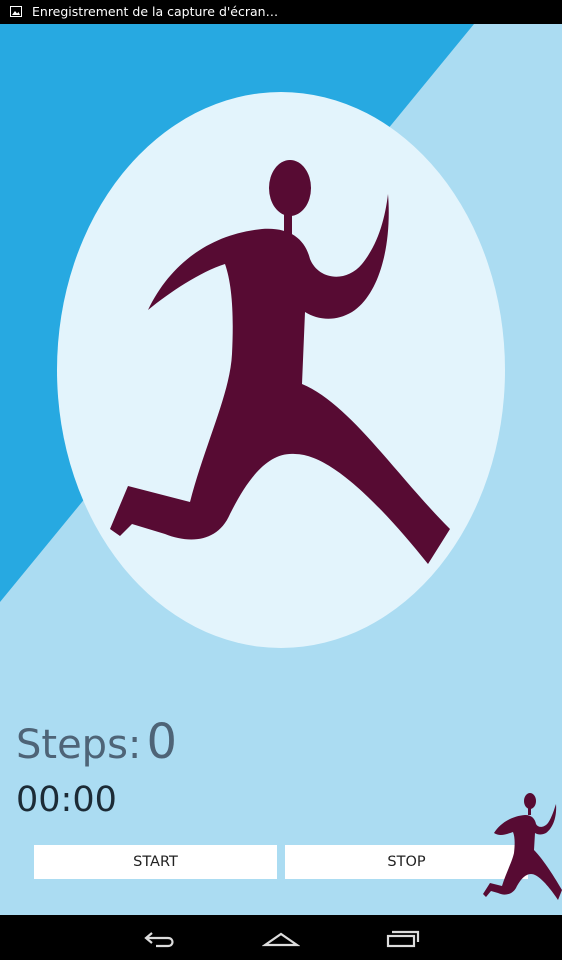 This screenshot has height=960, width=562. What do you see at coordinates (161, 938) in the screenshot?
I see `back-icon` at bounding box center [161, 938].